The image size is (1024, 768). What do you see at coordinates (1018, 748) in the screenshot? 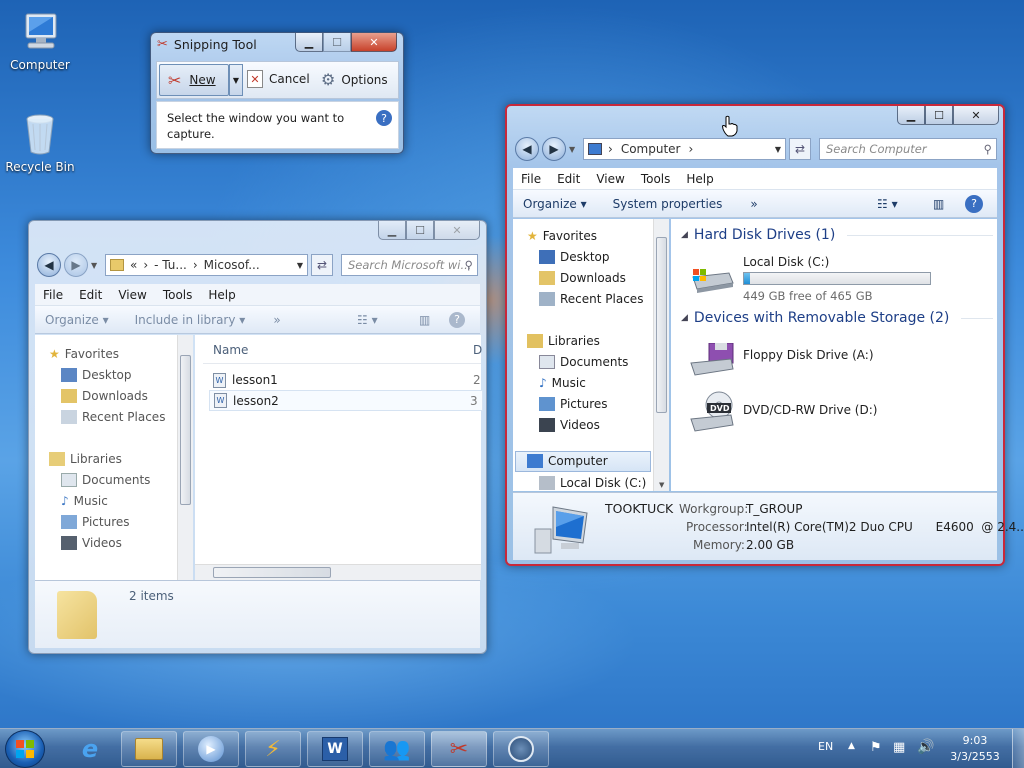
I see `show-desktop-button` at bounding box center [1018, 748].